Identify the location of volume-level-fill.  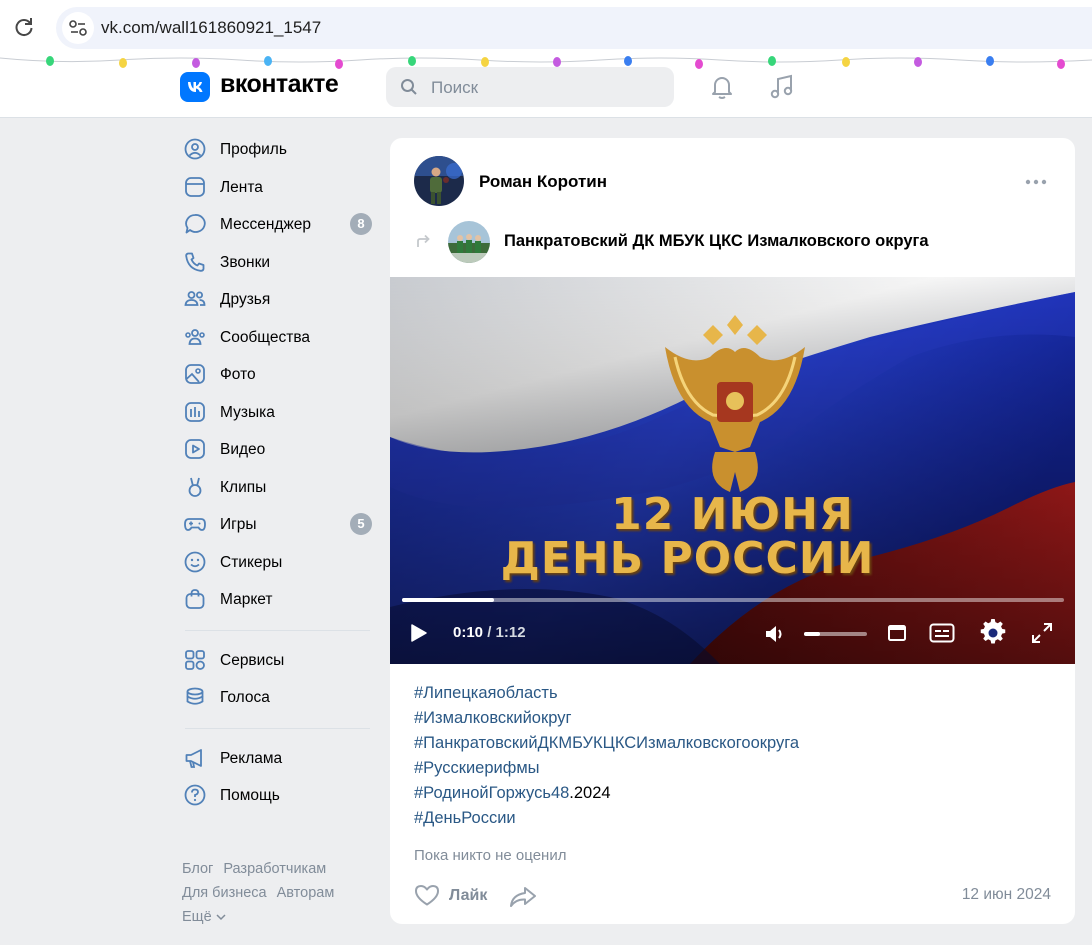
(812, 634).